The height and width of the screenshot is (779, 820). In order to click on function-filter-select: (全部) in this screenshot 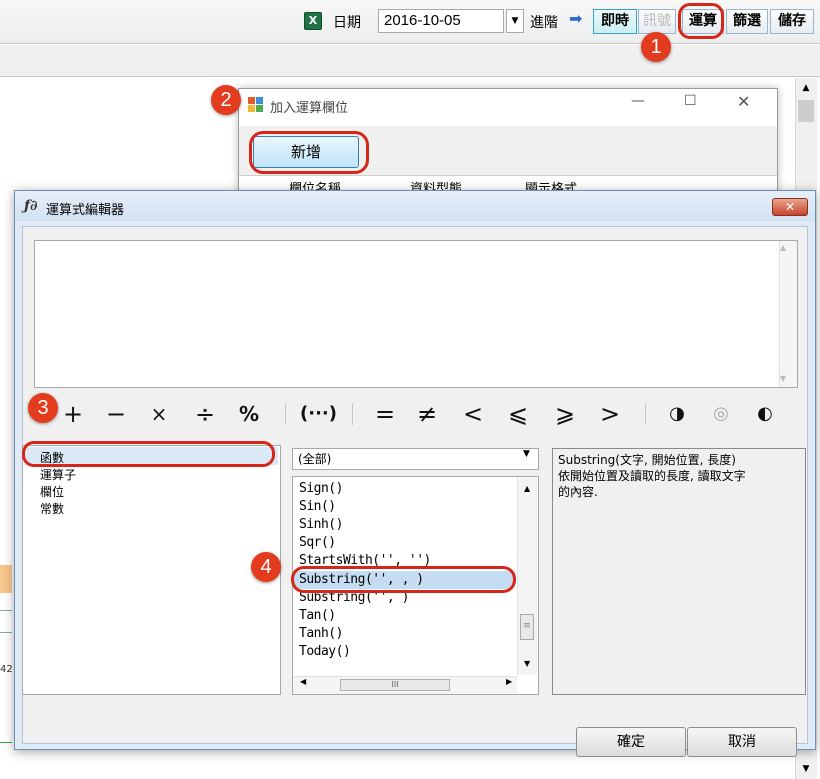, I will do `click(415, 459)`.